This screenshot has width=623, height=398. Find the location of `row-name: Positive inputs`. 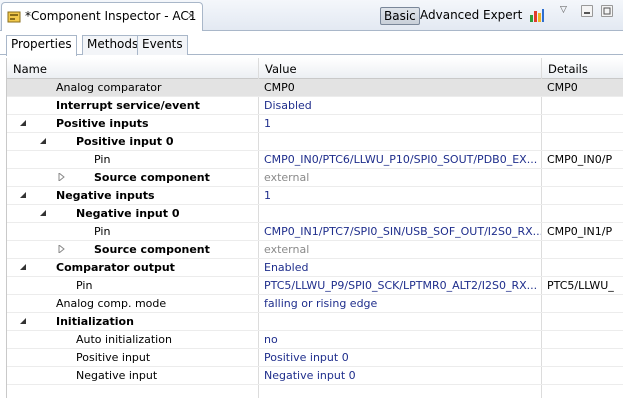

row-name: Positive inputs is located at coordinates (102, 123).